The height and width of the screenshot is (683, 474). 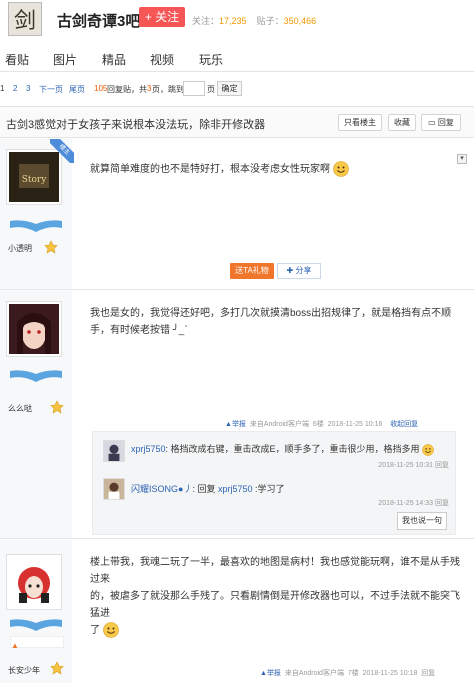 I want to click on last-page-link: 尾页, so click(x=77, y=89).